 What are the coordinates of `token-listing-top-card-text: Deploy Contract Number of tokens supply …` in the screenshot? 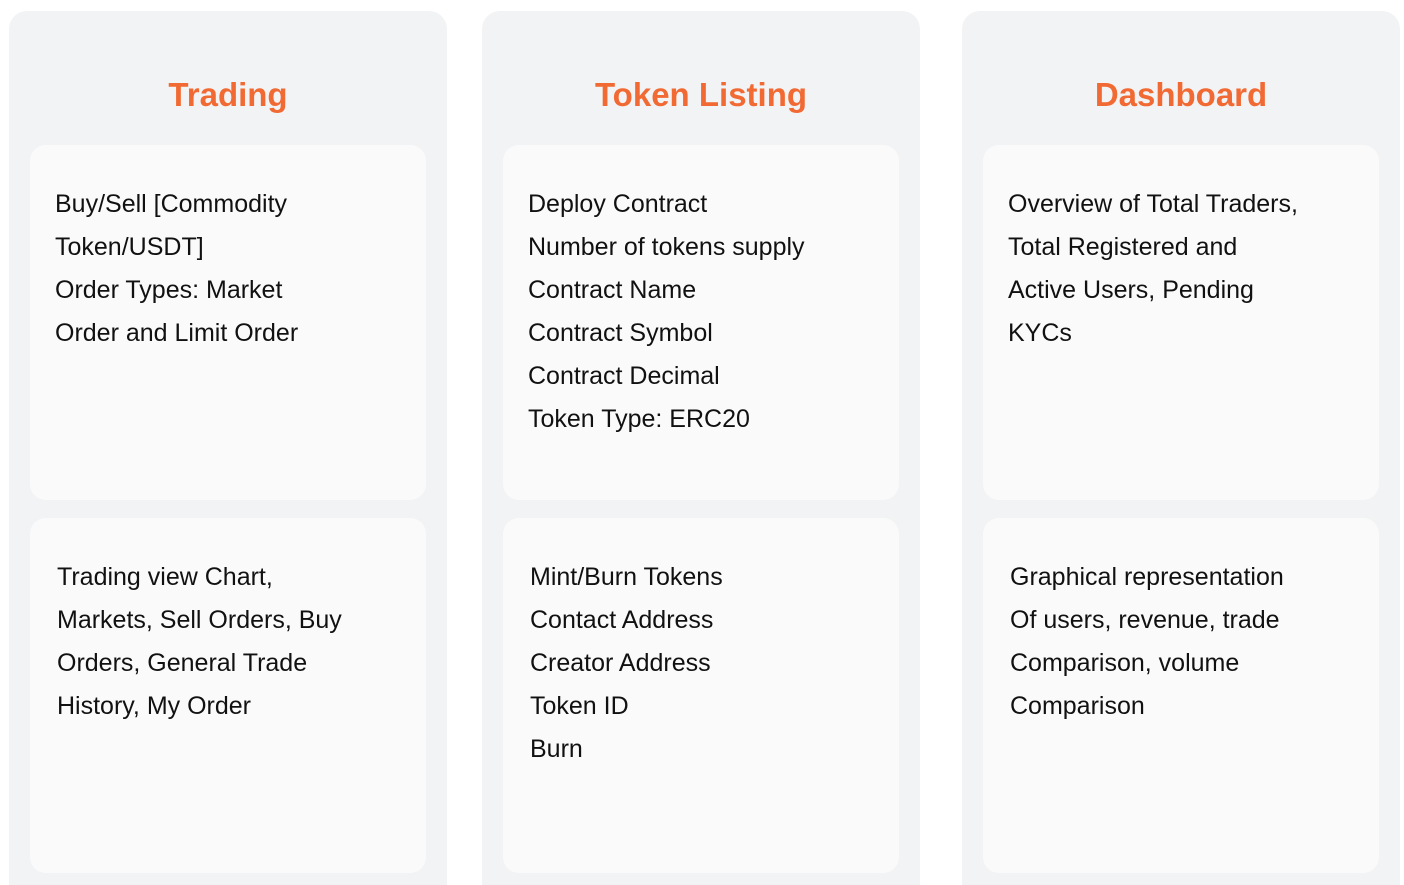 It's located at (704, 312).